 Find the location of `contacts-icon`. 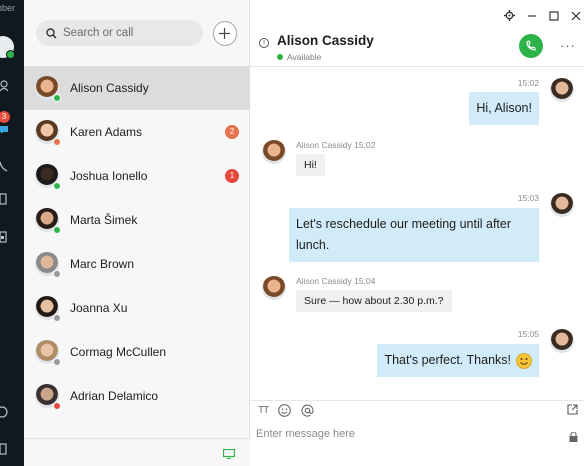

contacts-icon is located at coordinates (5, 86).